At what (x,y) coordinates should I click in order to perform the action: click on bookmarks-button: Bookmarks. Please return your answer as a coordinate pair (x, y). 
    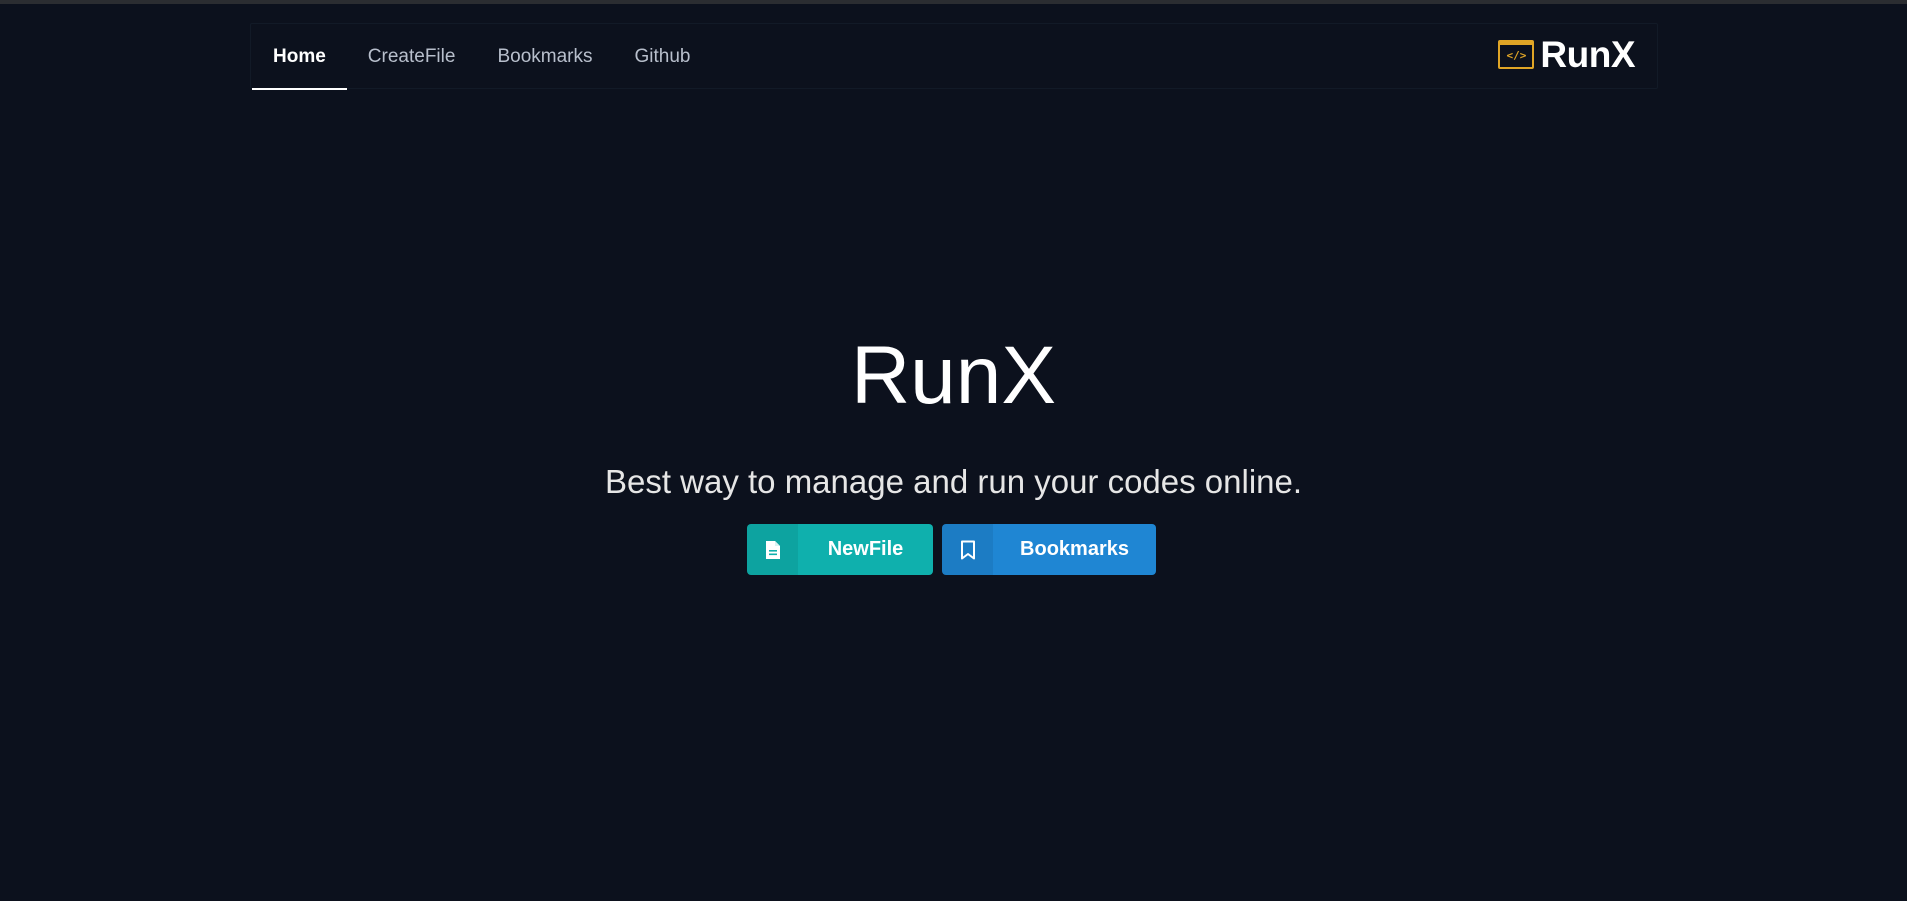
    Looking at the image, I should click on (1049, 549).